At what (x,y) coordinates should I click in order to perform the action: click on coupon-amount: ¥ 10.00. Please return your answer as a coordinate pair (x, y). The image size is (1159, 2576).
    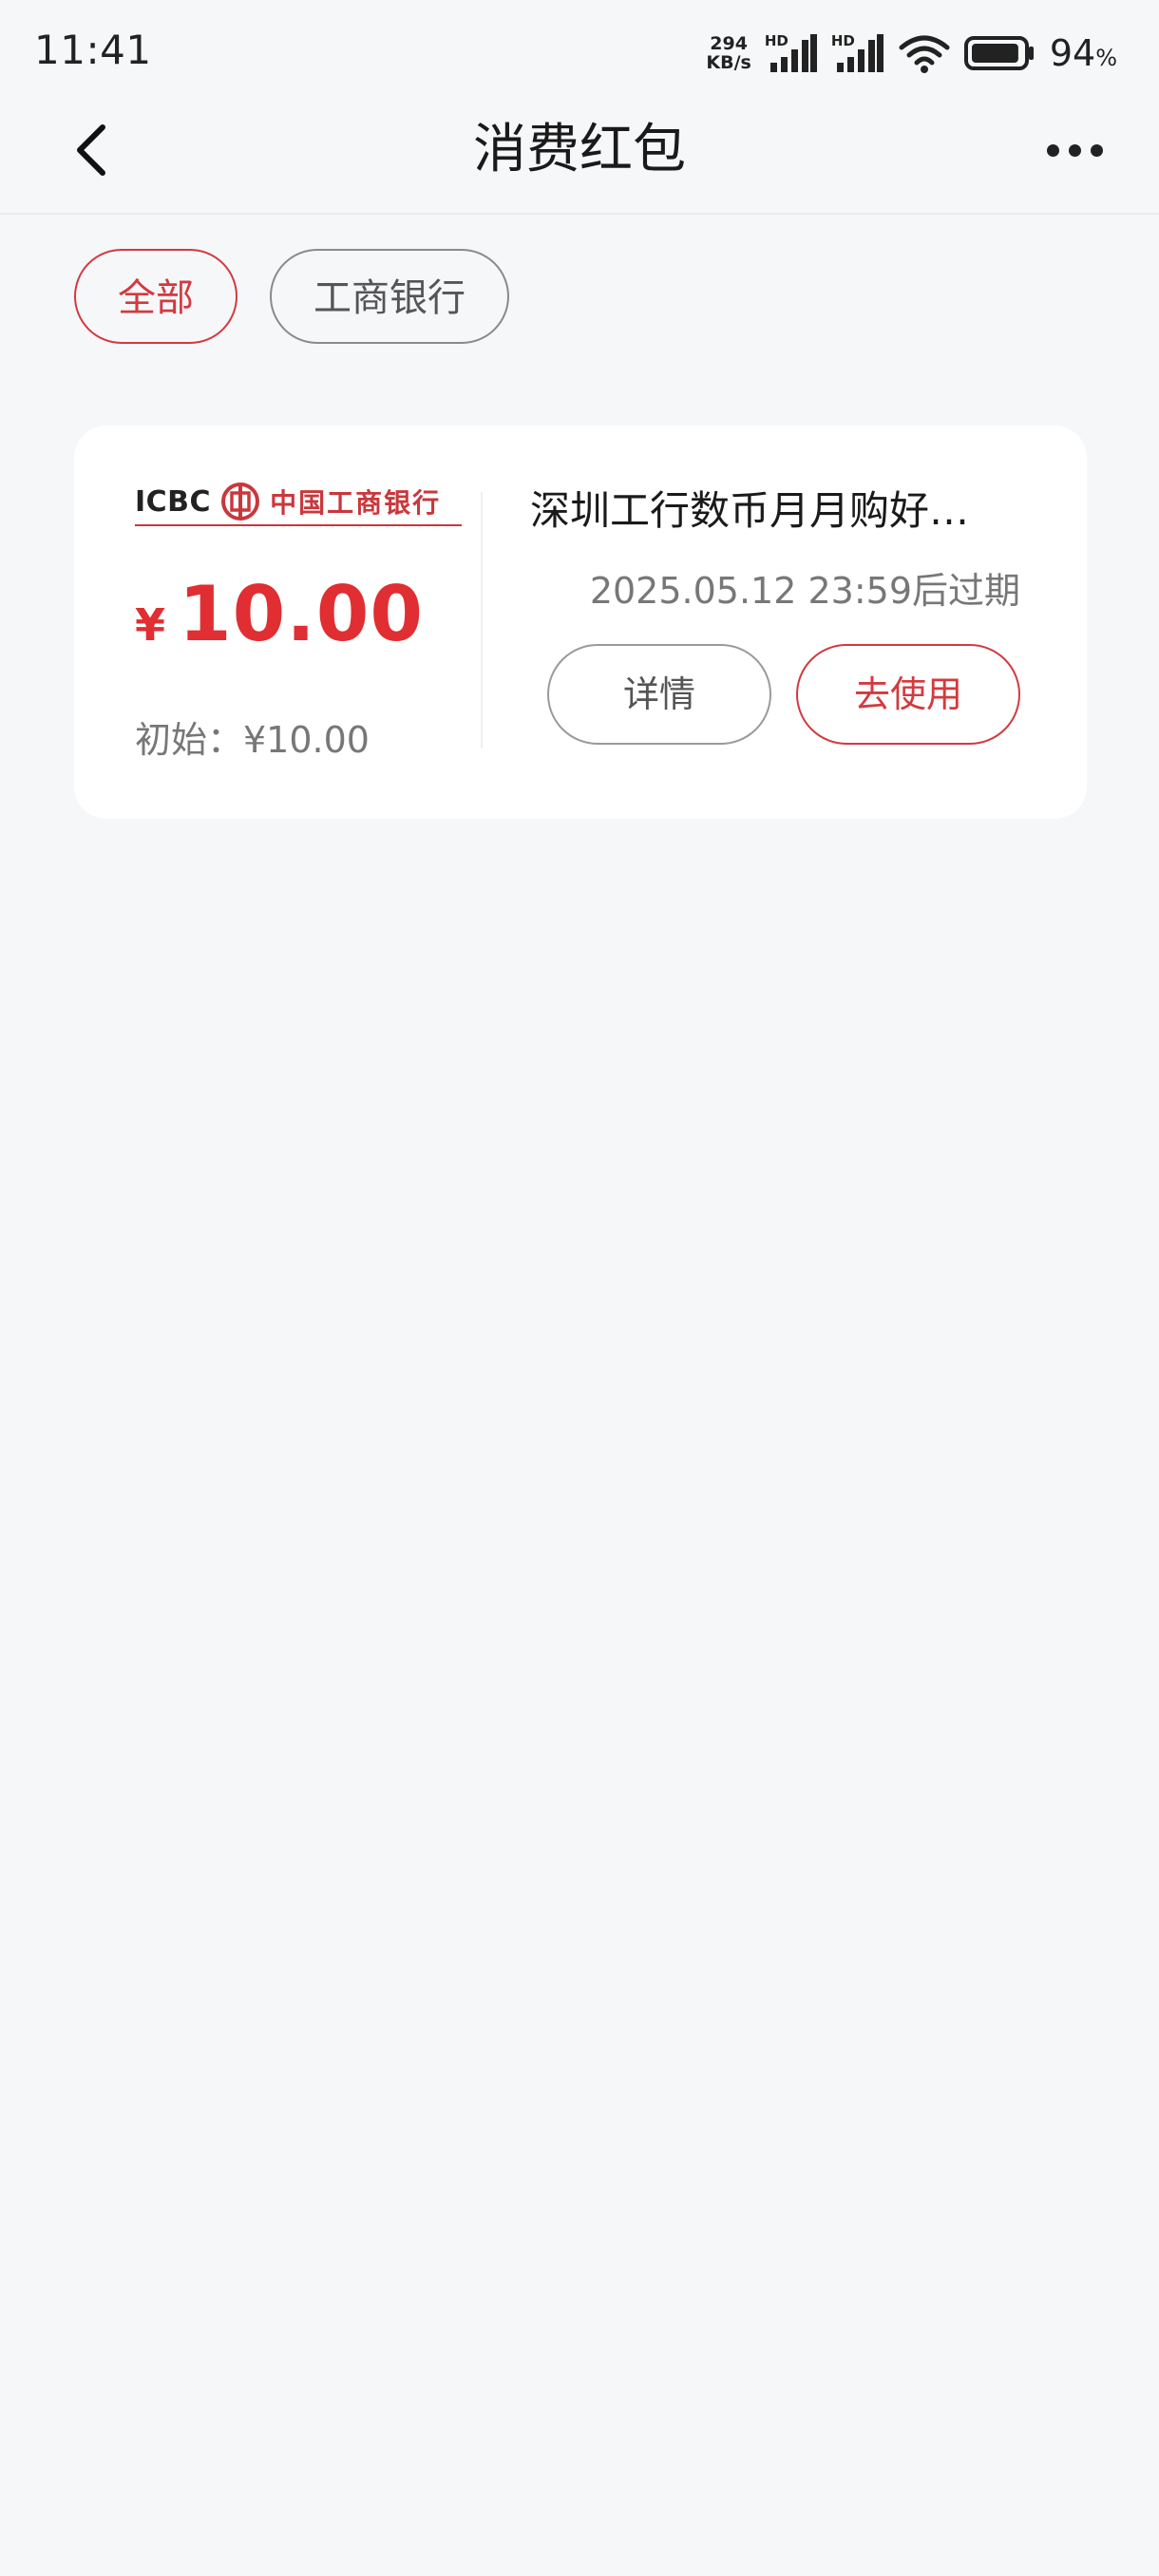
    Looking at the image, I should click on (279, 614).